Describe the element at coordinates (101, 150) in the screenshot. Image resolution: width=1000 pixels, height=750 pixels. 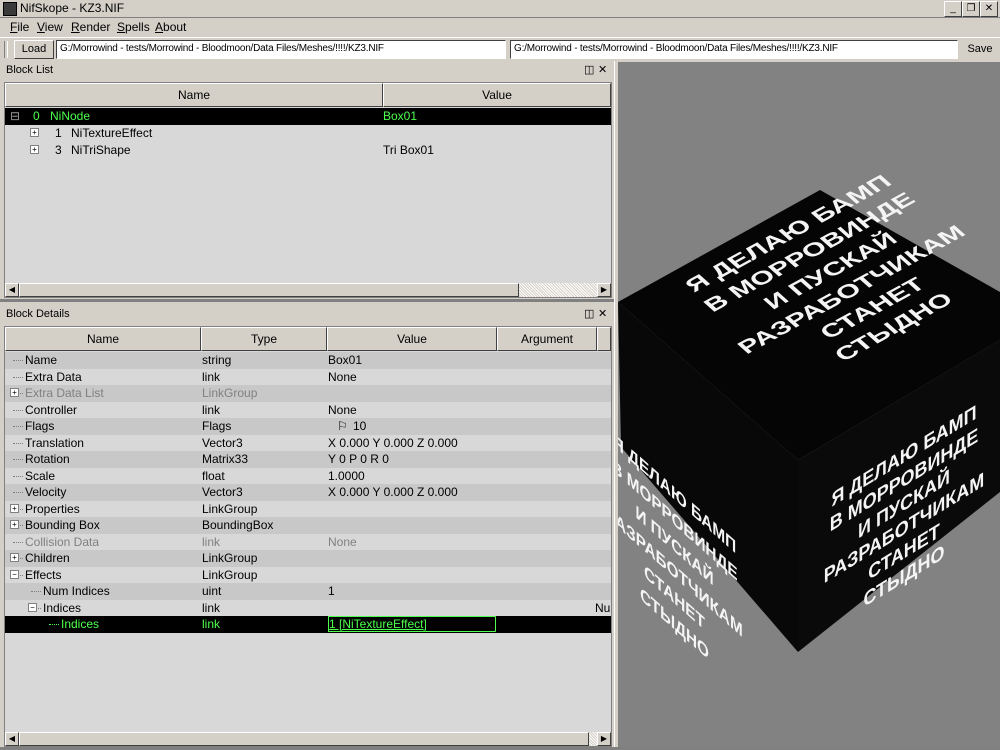
I see `block-name: NiTriShape` at that location.